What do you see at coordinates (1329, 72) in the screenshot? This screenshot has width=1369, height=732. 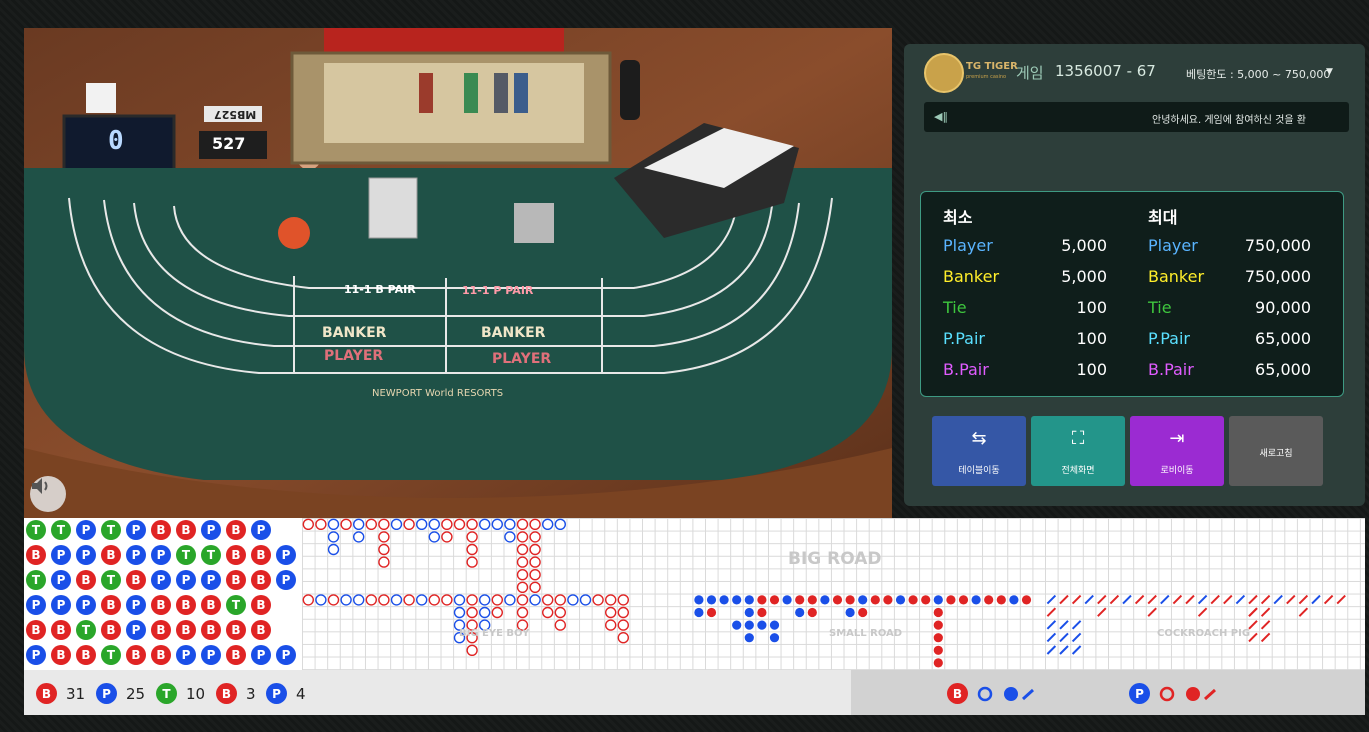 I see `chevron-down-icon: ▼` at bounding box center [1329, 72].